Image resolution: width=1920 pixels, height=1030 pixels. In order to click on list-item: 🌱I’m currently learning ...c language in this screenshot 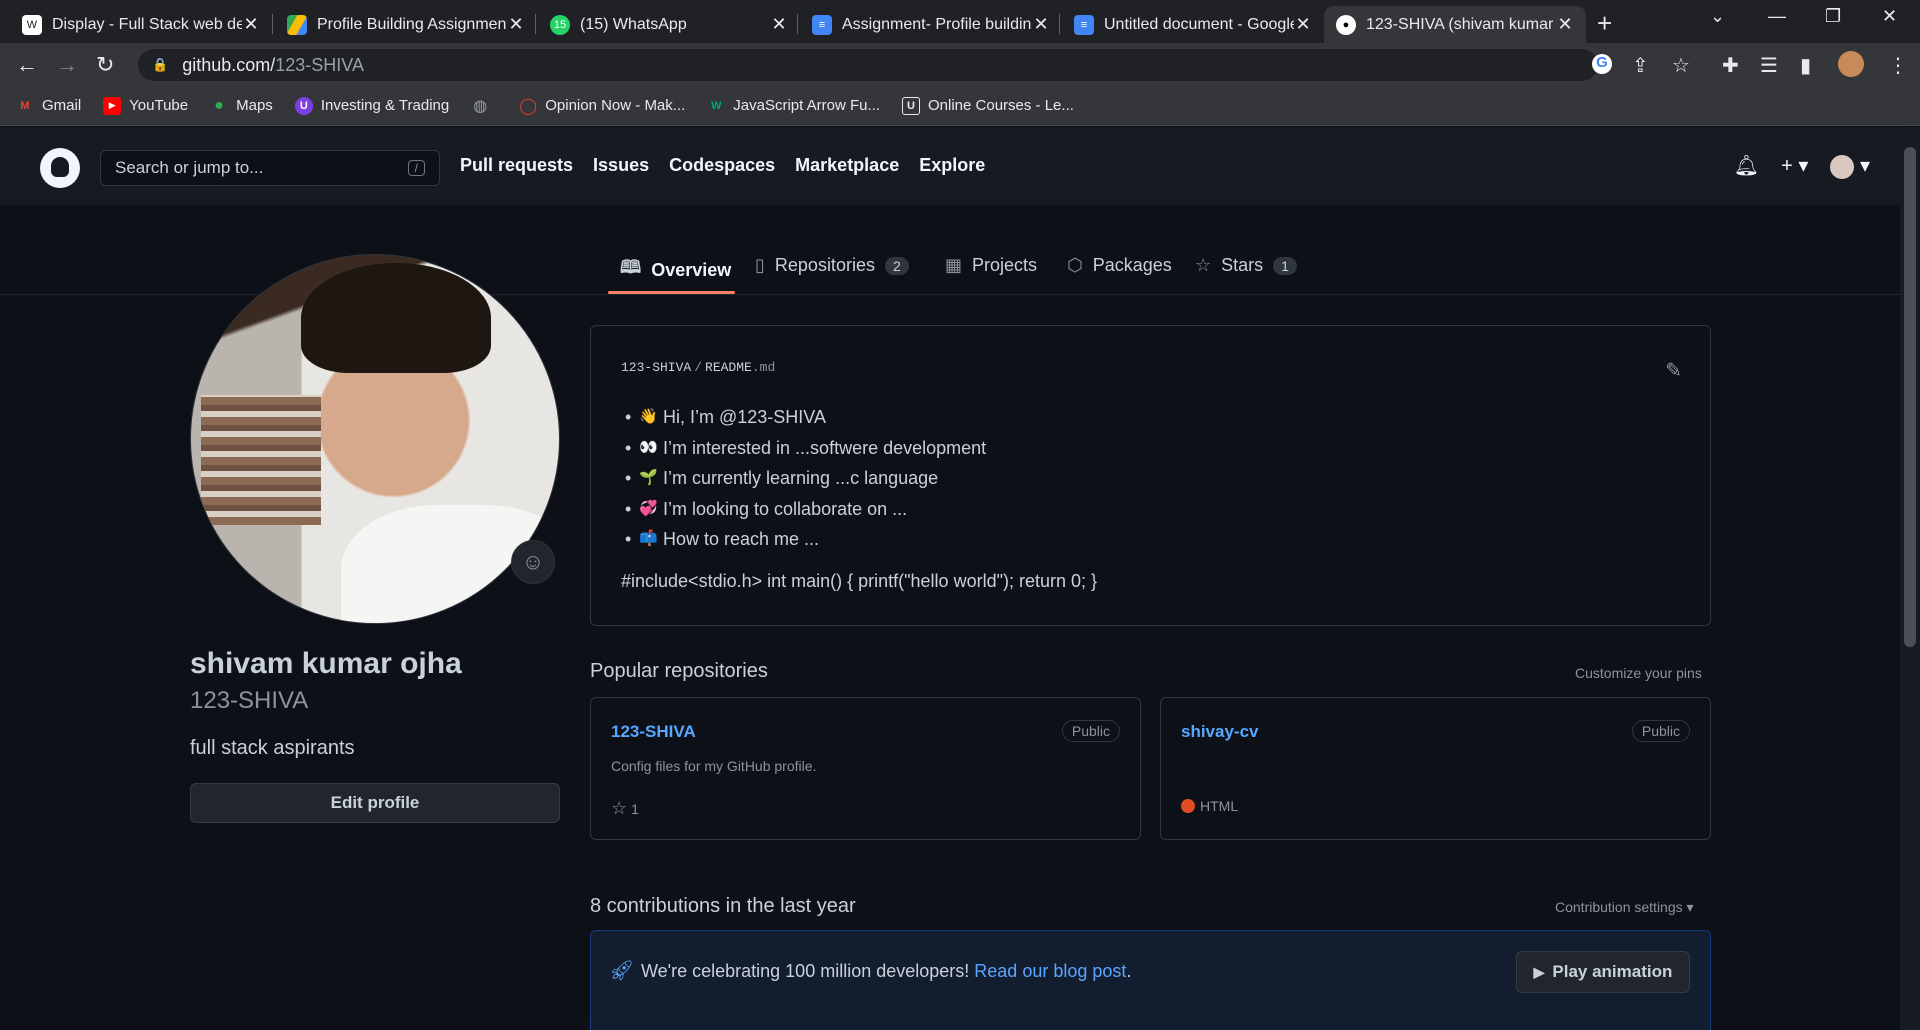, I will do `click(805, 478)`.